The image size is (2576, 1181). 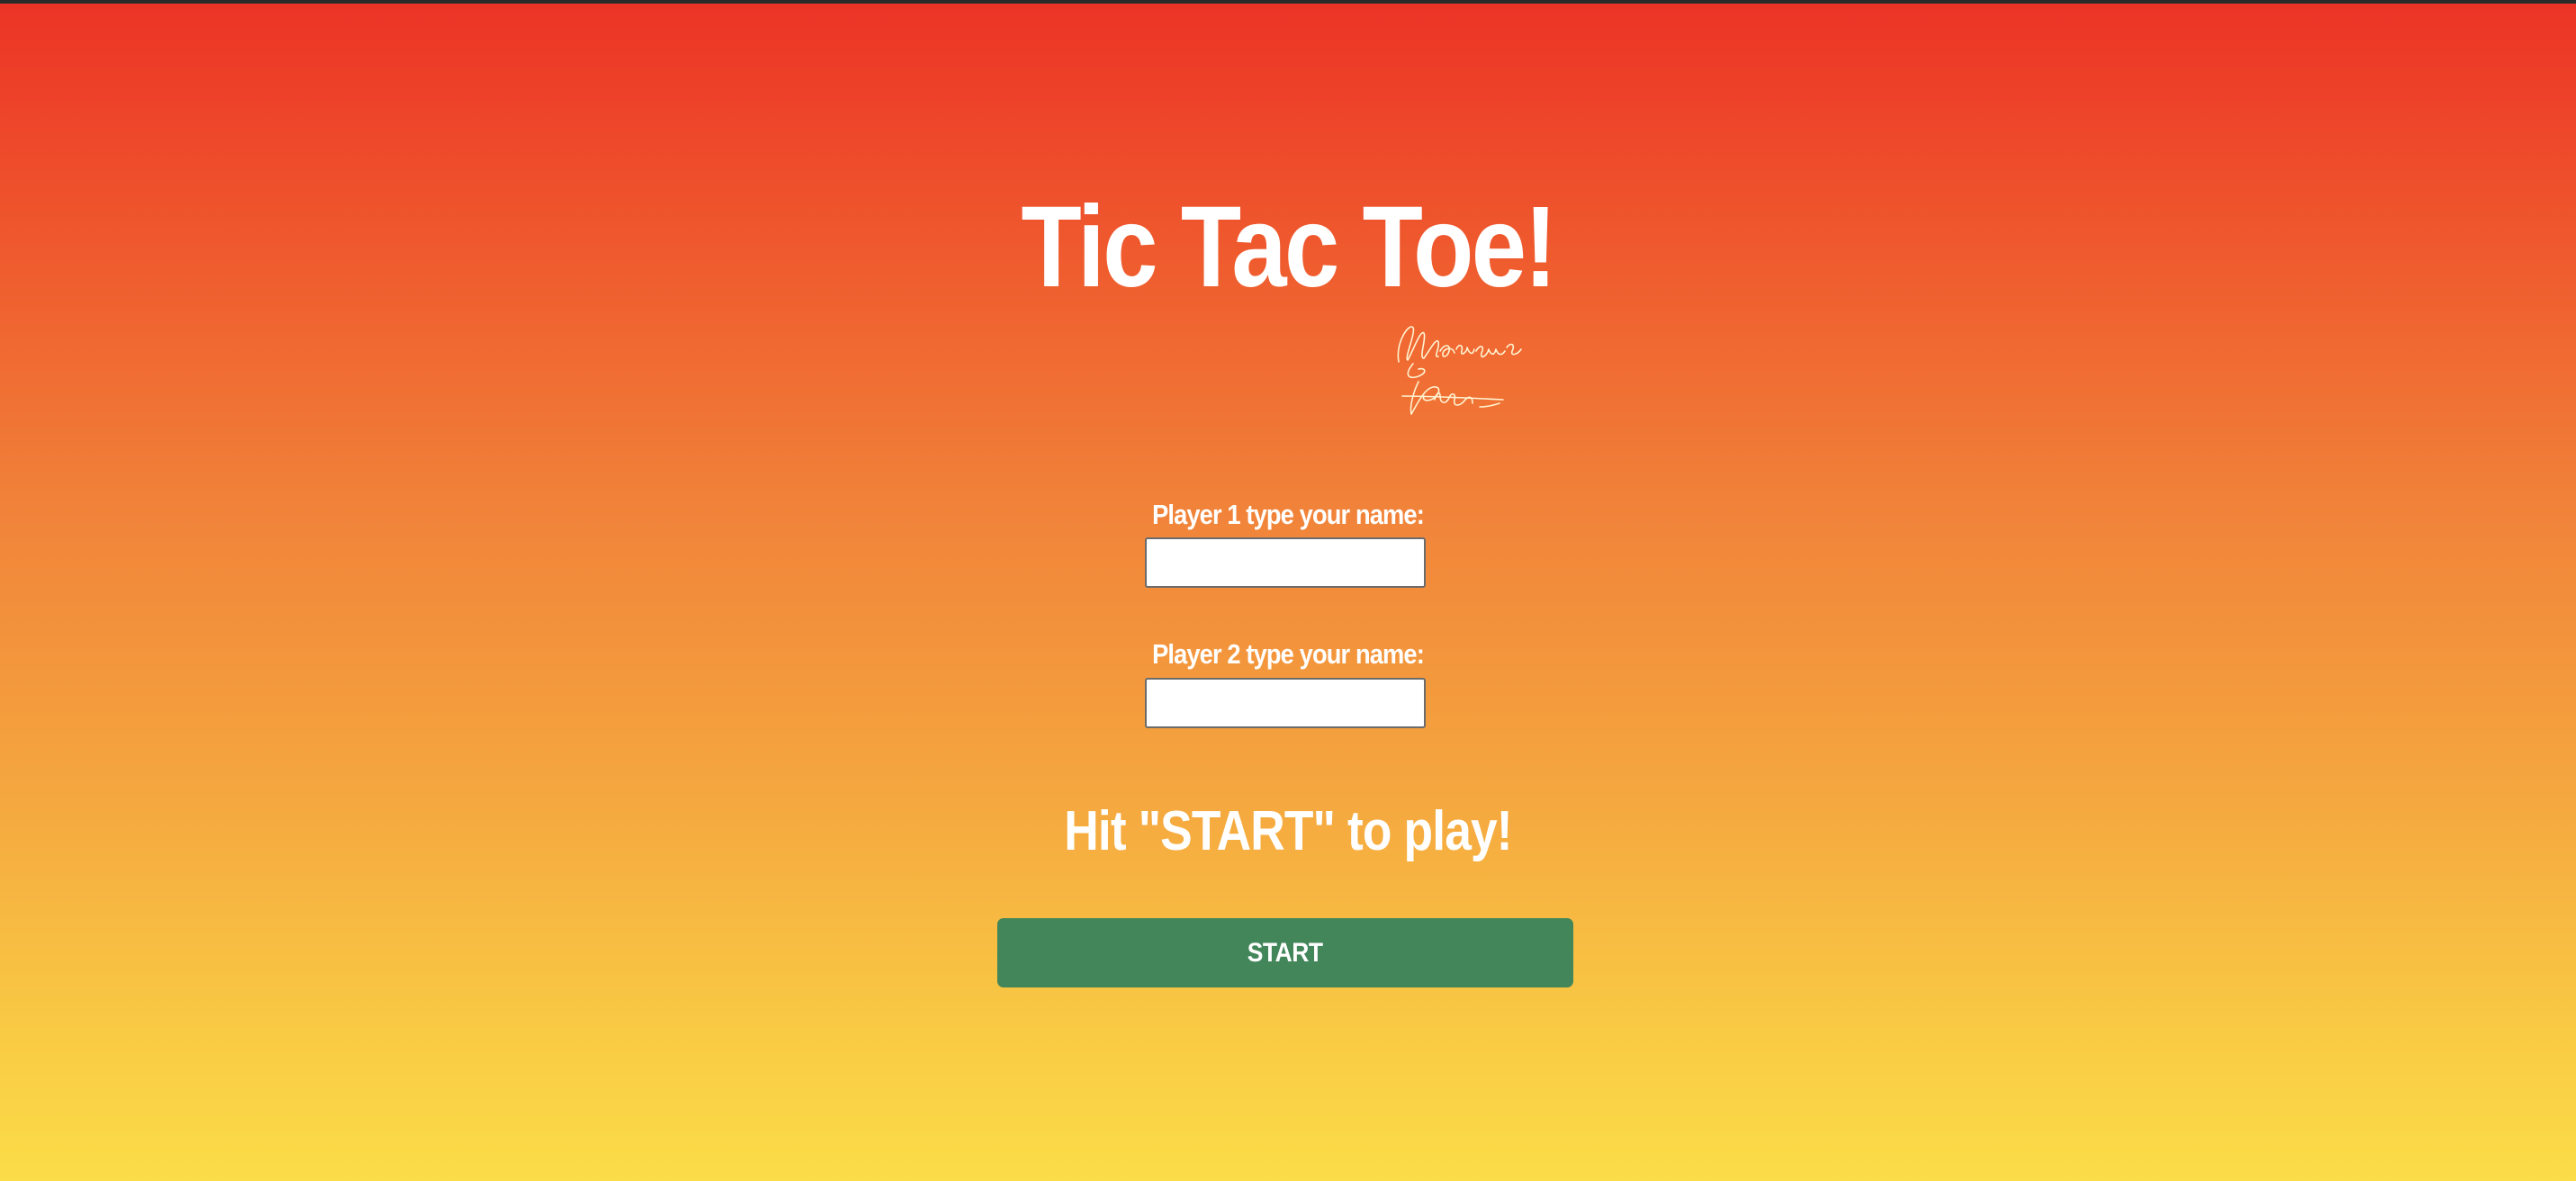 What do you see at coordinates (1288, 2) in the screenshot?
I see `window-top-border` at bounding box center [1288, 2].